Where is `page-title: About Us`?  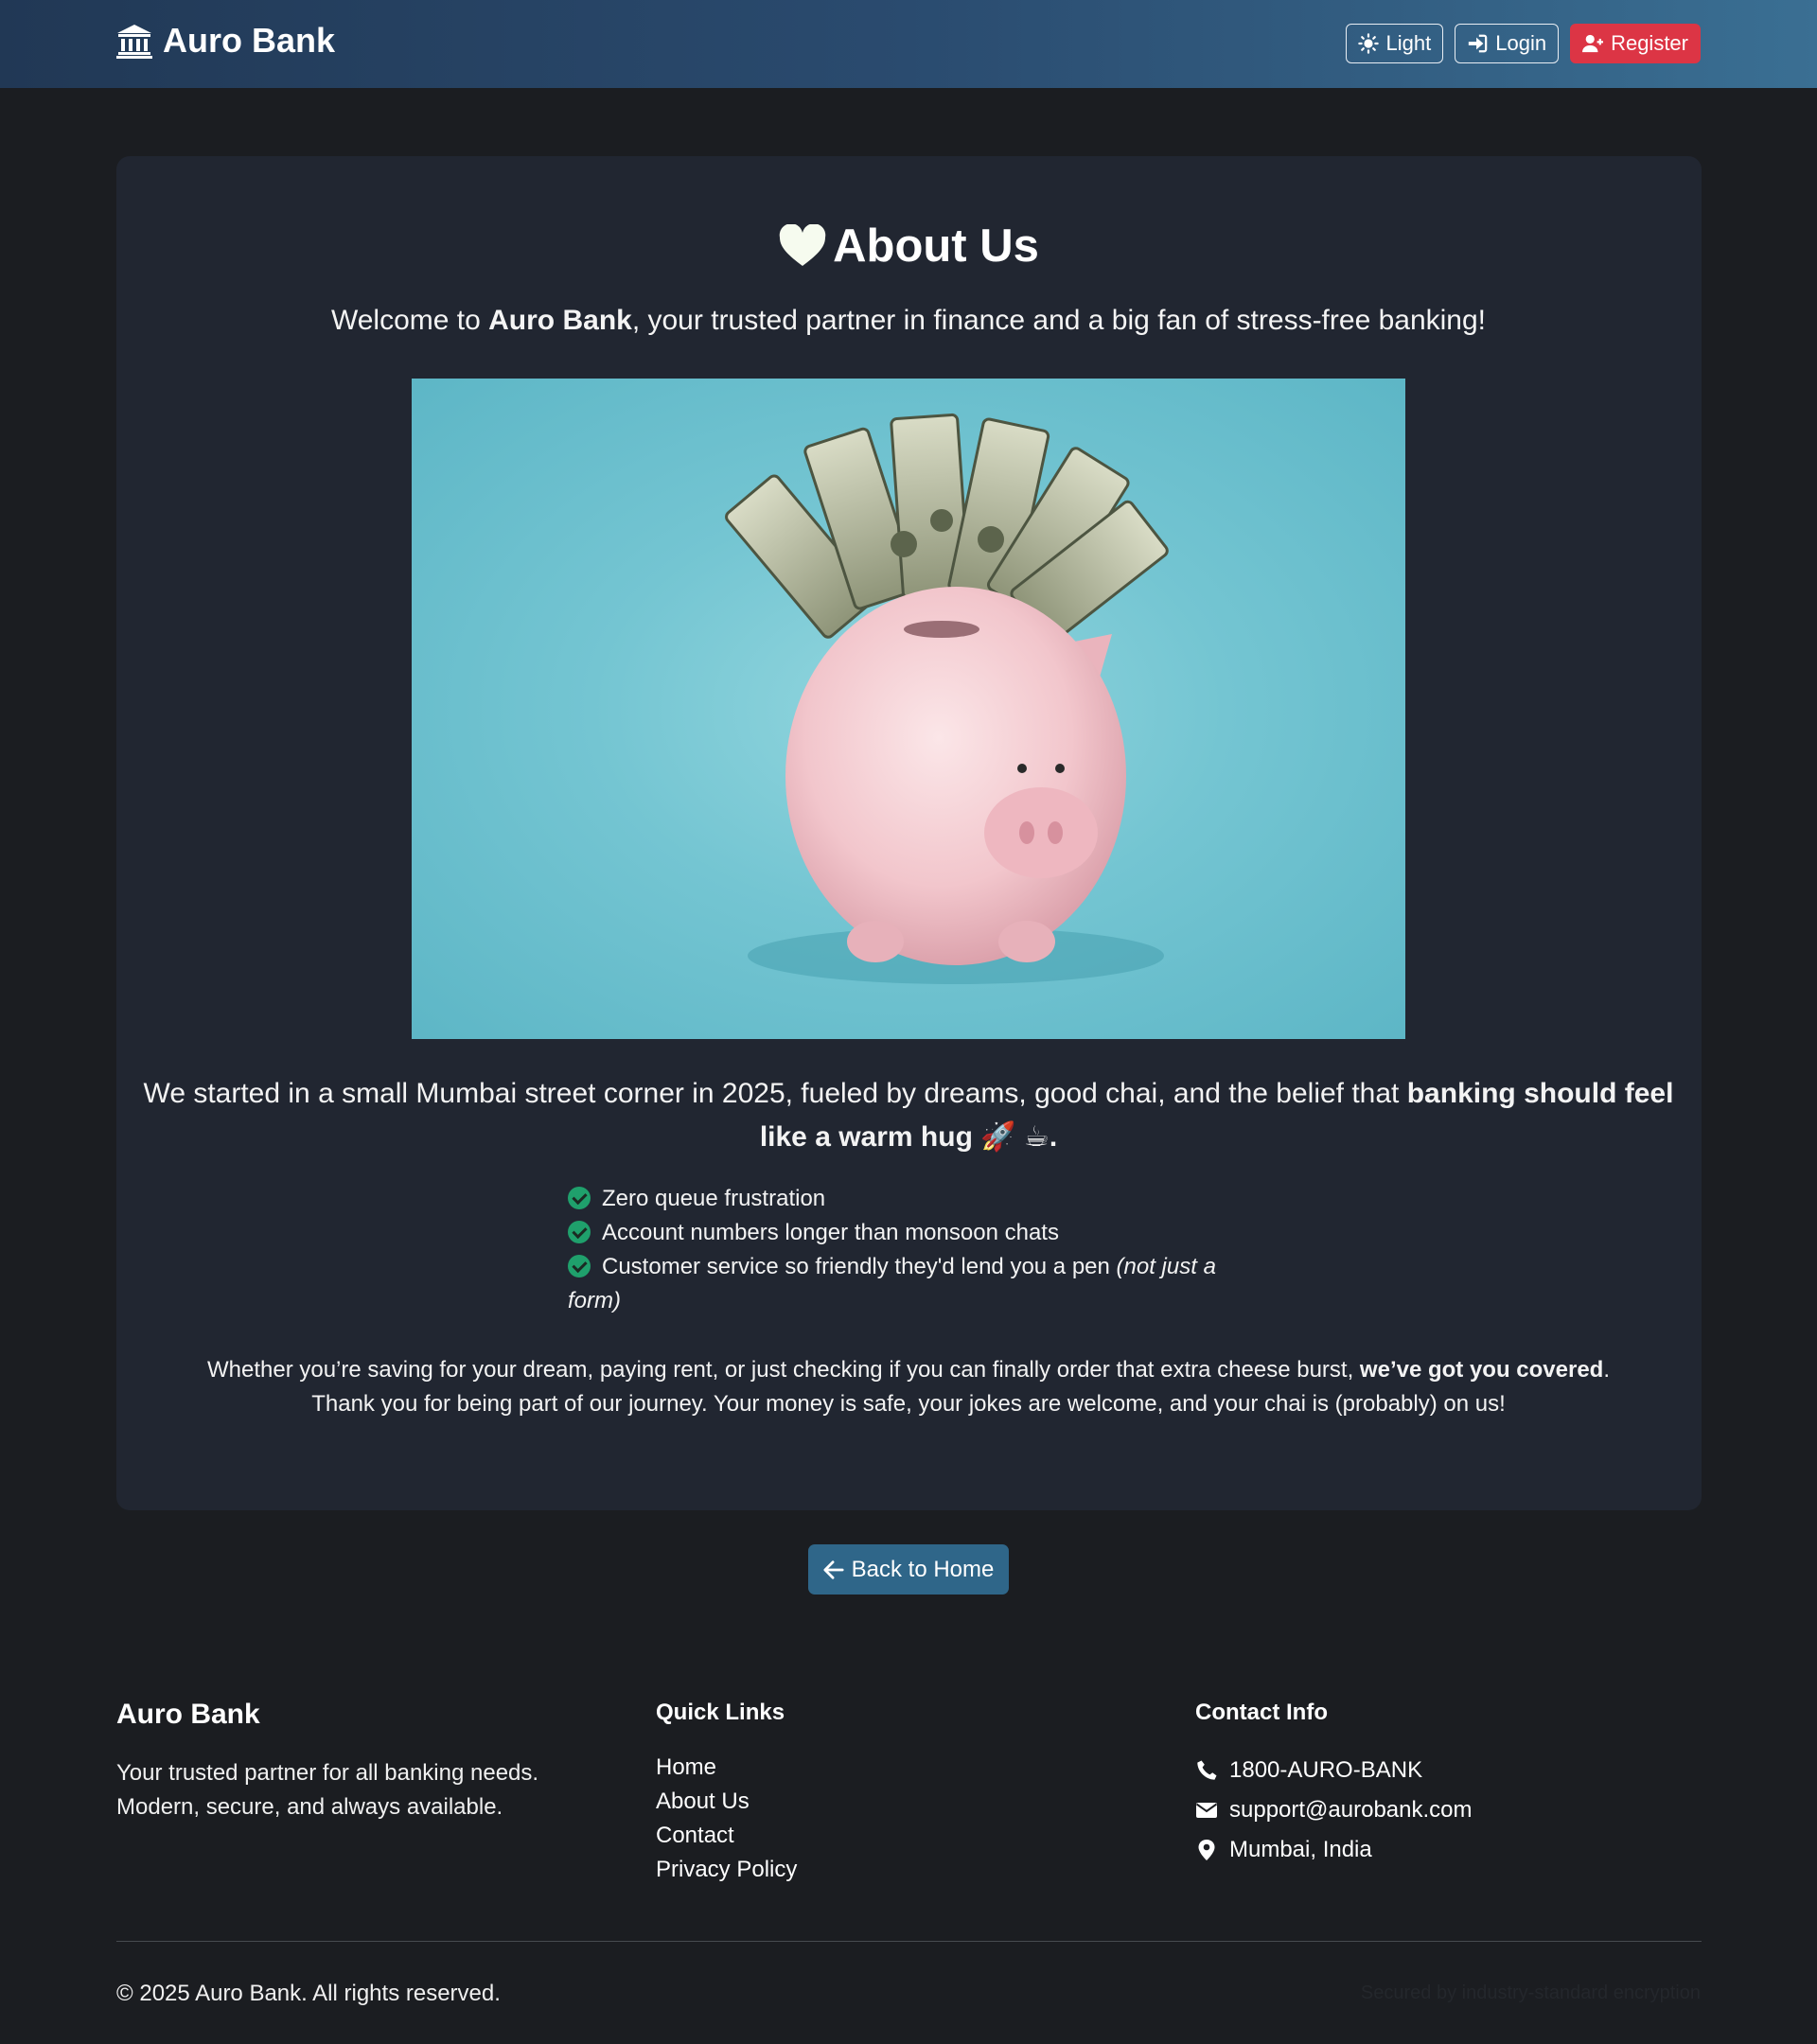 page-title: About Us is located at coordinates (908, 246).